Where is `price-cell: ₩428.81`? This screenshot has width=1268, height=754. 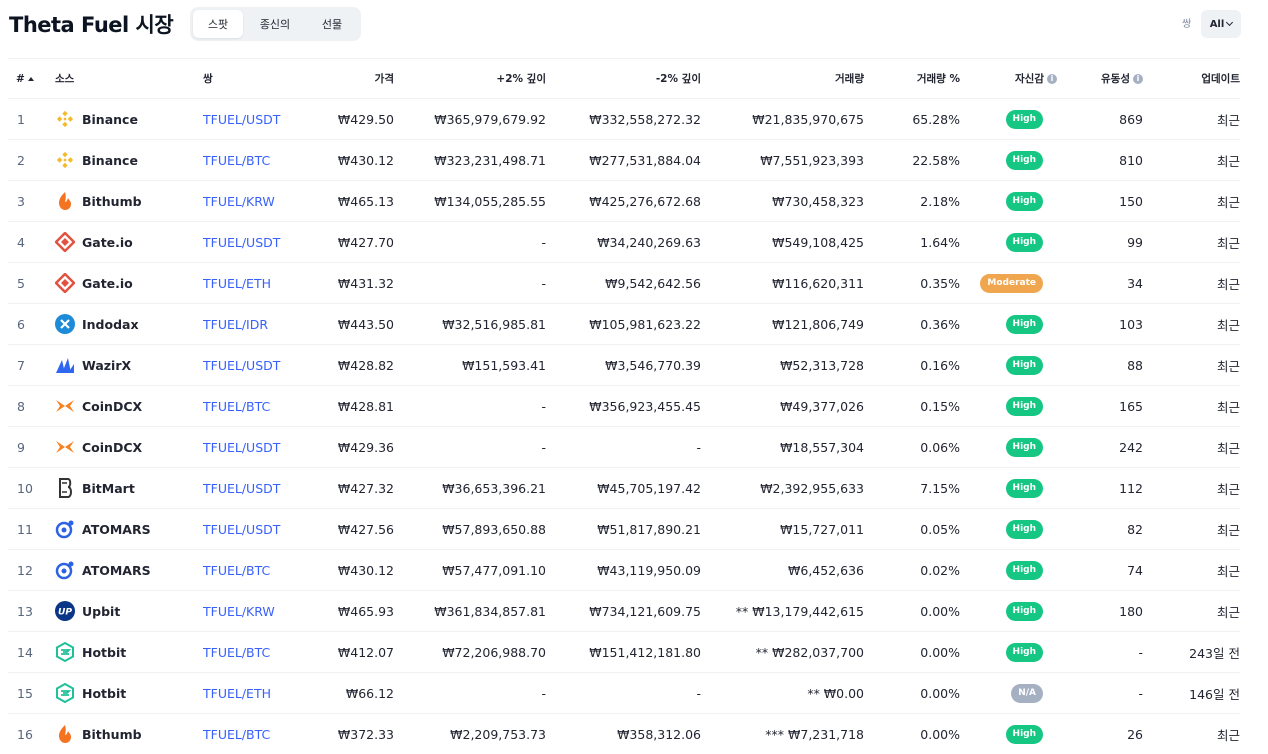 price-cell: ₩428.81 is located at coordinates (343, 406).